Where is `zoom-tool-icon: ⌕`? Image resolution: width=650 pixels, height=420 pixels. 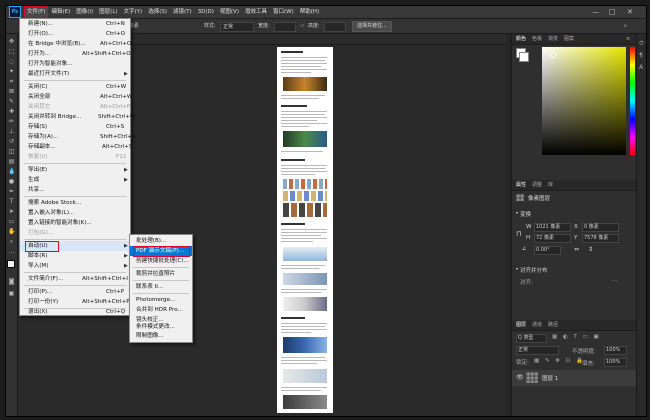 zoom-tool-icon: ⌕ is located at coordinates (11, 241).